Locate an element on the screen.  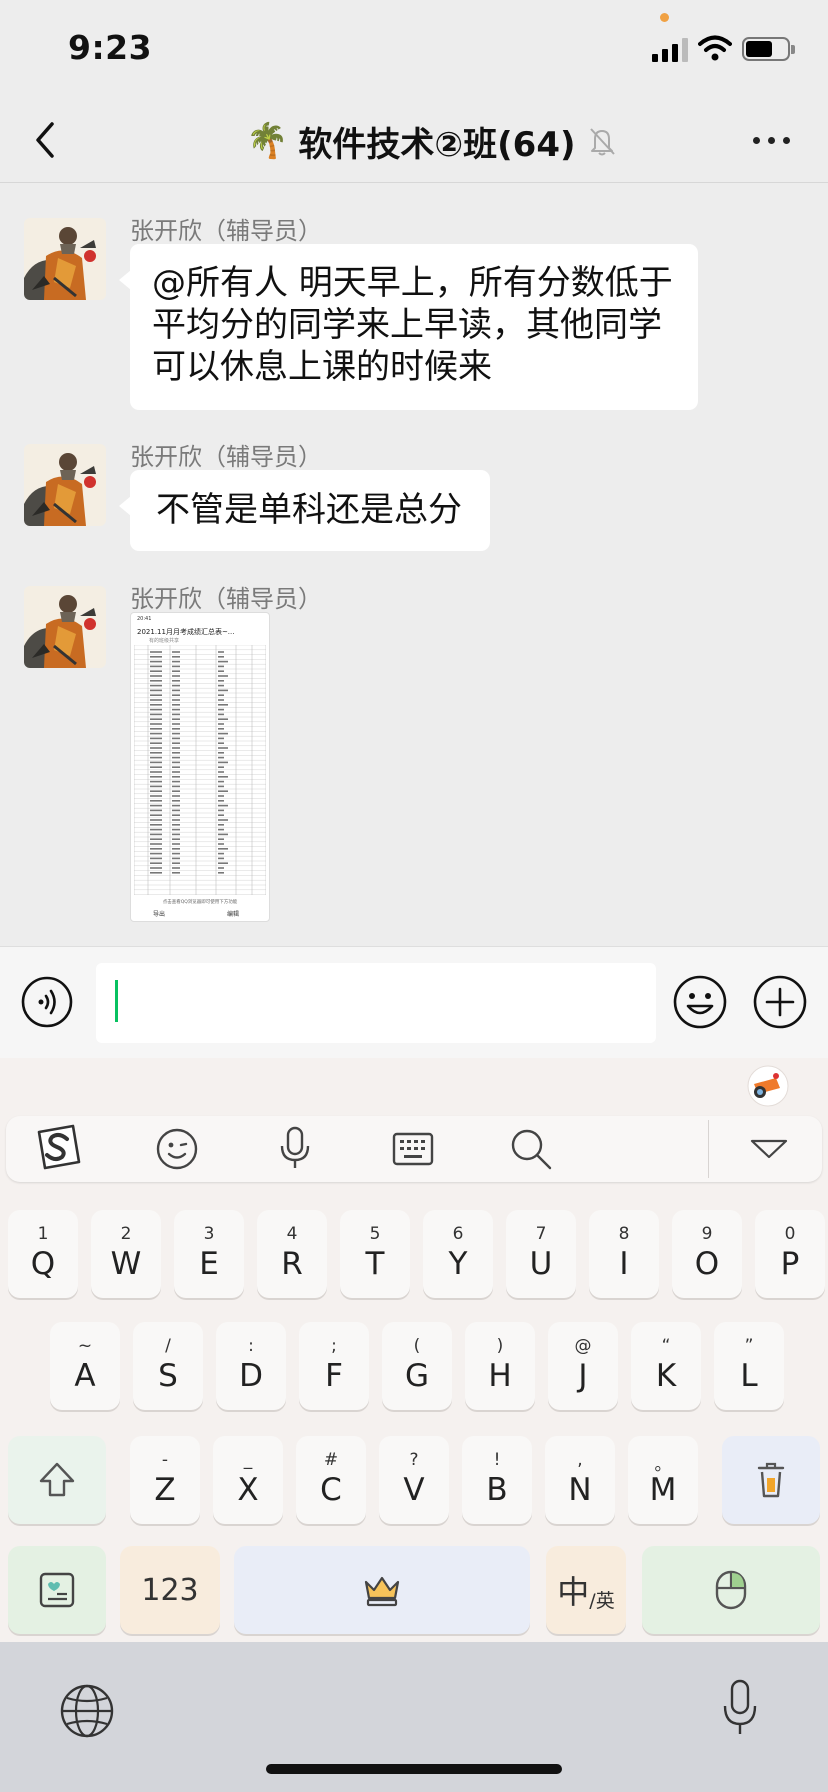
key-secondary-label: , is located at coordinates (580, 1460).